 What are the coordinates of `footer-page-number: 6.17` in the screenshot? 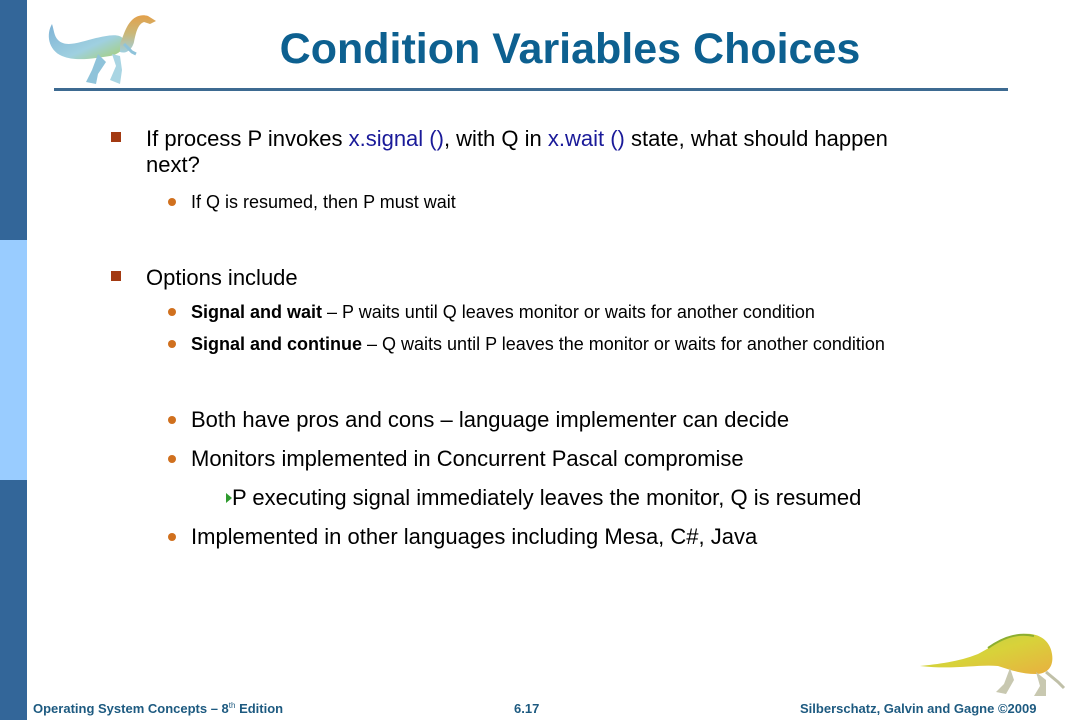 It's located at (527, 708).